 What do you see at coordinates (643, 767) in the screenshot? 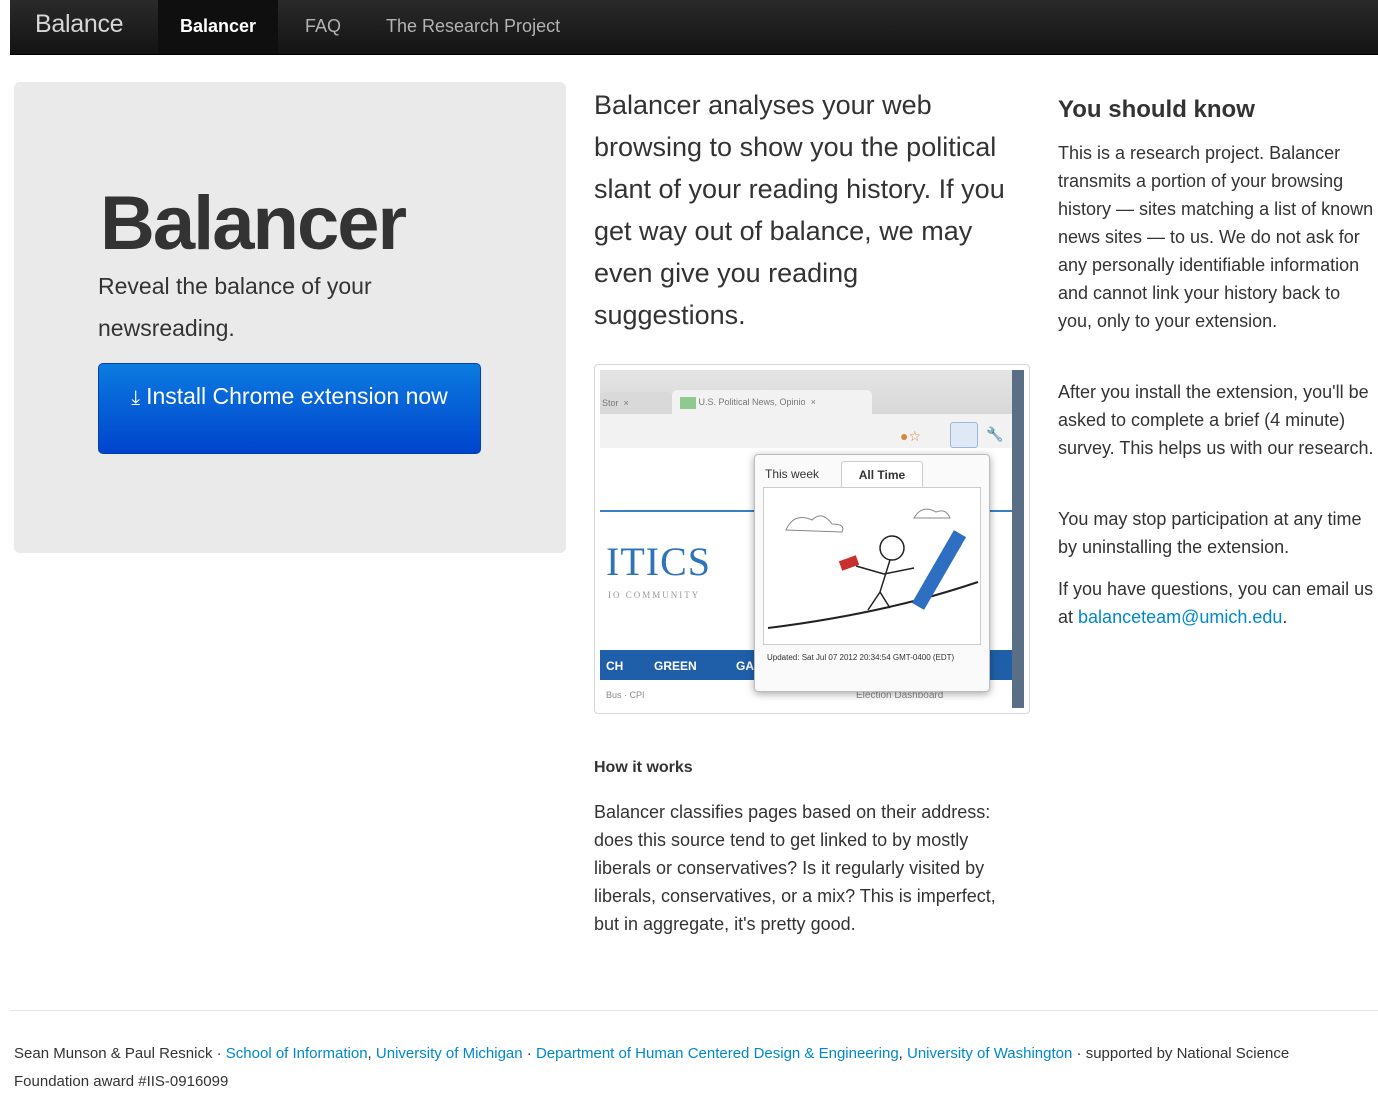
I see `how-it-works-heading: How it works` at bounding box center [643, 767].